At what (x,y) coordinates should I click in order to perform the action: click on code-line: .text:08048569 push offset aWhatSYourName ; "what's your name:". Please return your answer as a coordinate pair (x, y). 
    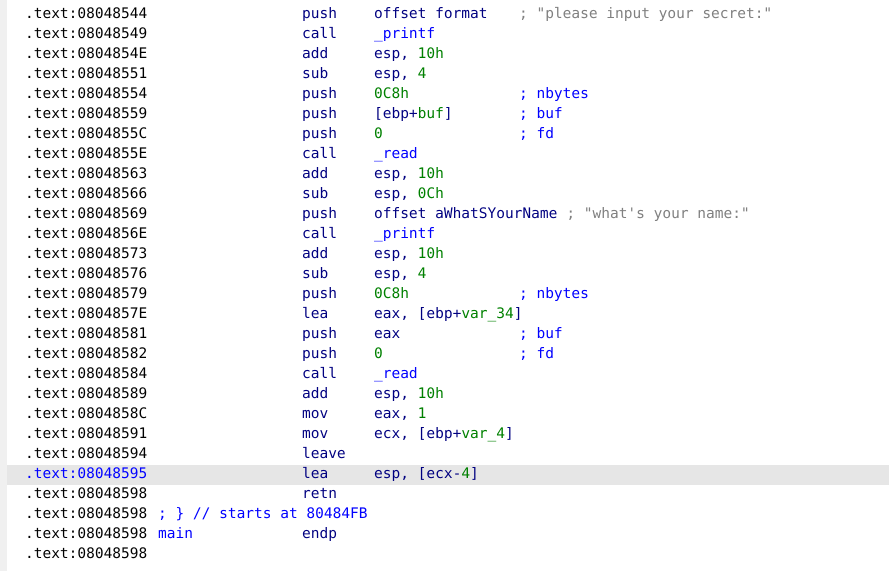
    Looking at the image, I should click on (448, 215).